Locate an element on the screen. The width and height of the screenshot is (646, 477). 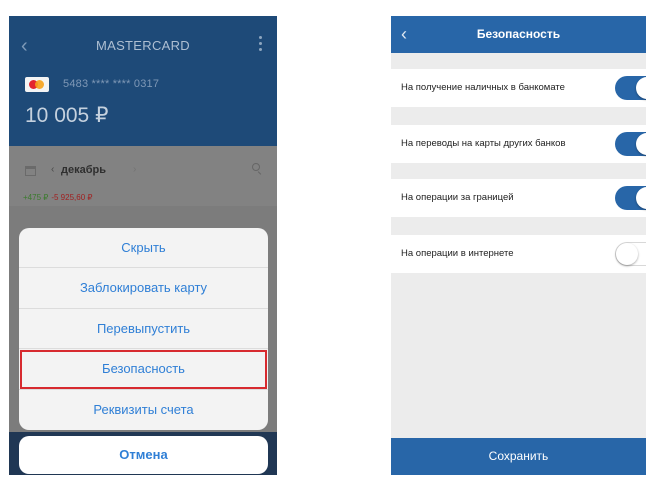
card-number: 5483 **** **** 0317 is located at coordinates (111, 84).